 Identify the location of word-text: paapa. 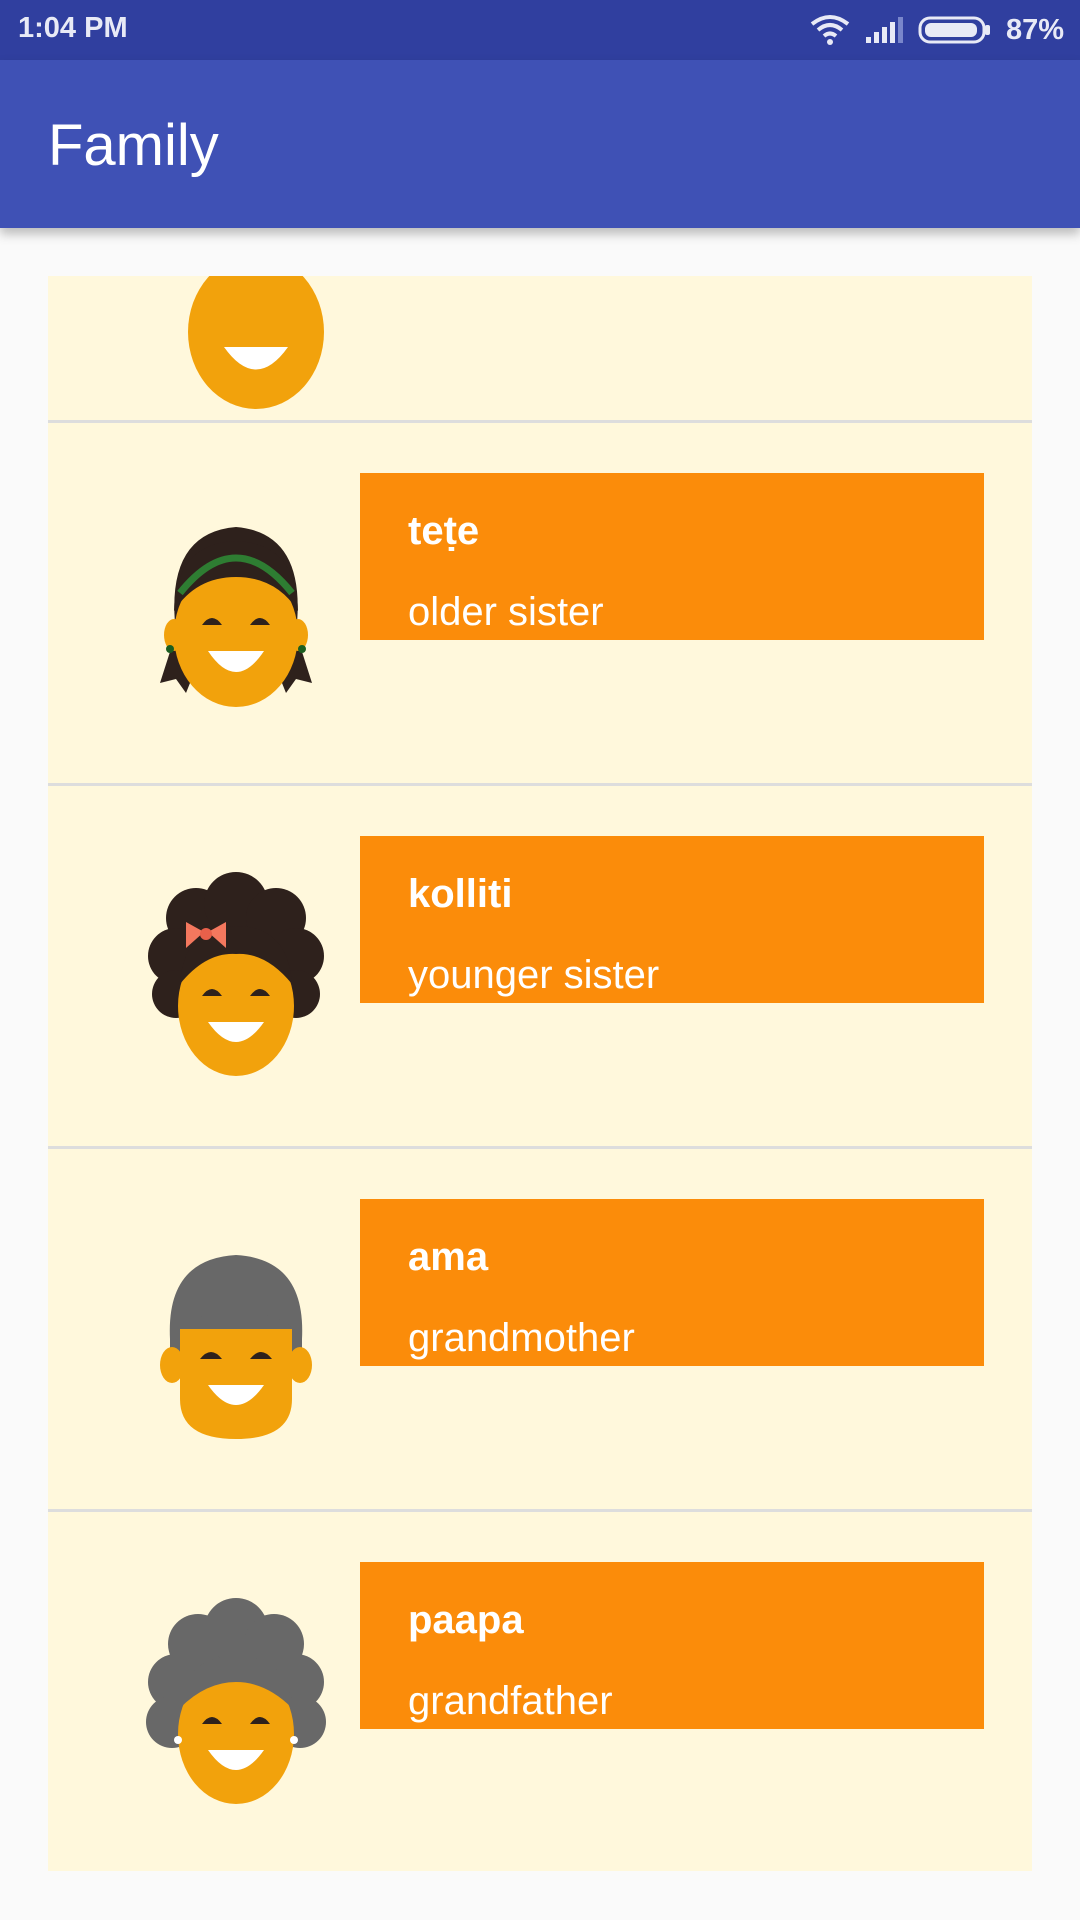
(466, 1620).